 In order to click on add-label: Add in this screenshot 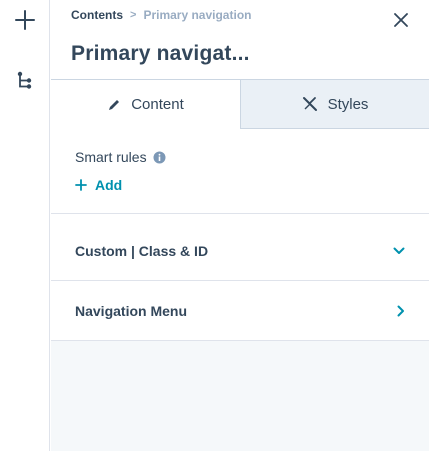, I will do `click(109, 185)`.